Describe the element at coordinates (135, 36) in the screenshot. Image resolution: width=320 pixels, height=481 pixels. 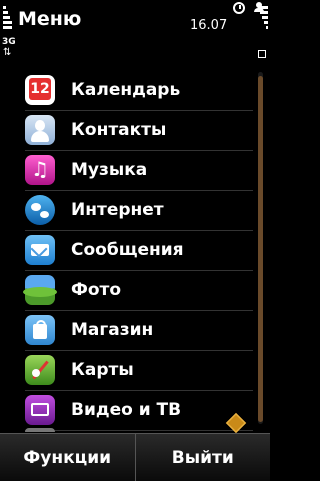
I see `status-bar: 3G ⇅ Меню 16.07` at that location.